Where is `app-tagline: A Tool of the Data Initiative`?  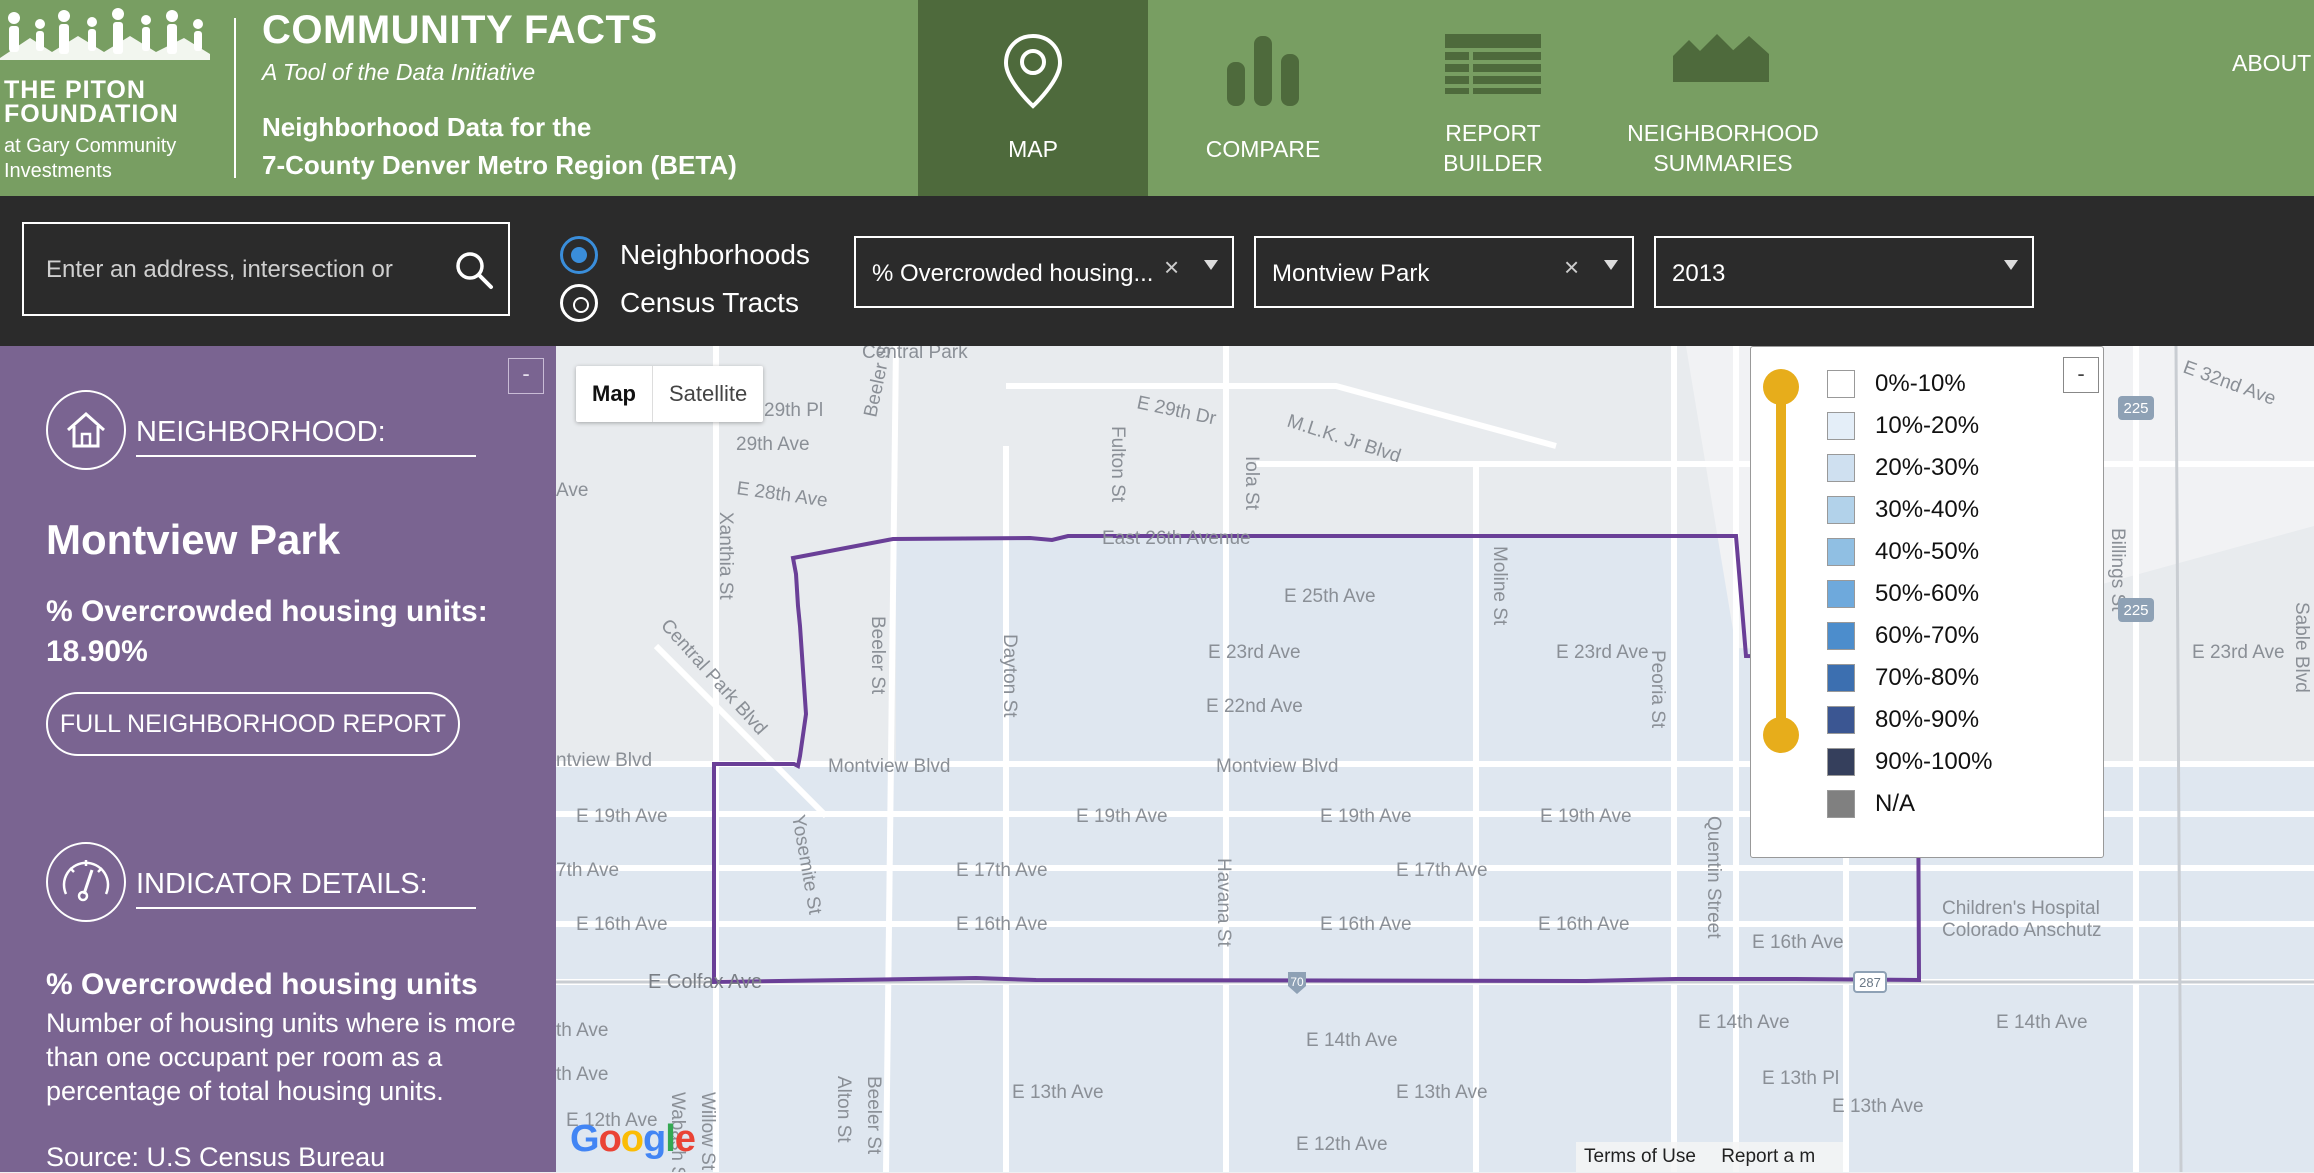 app-tagline: A Tool of the Data Initiative is located at coordinates (399, 72).